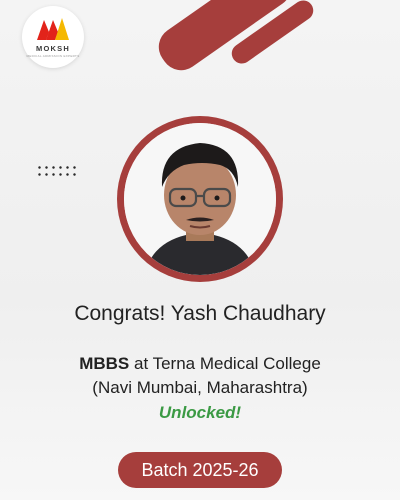 The image size is (400, 500). I want to click on student-portrait-icon, so click(200, 199).